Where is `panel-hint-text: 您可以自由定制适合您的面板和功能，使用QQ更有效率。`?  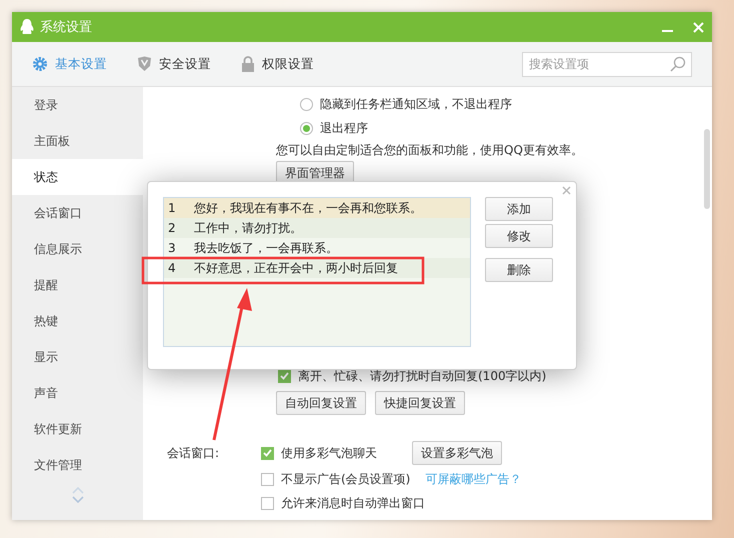 panel-hint-text: 您可以自由定制适合您的面板和功能，使用QQ更有效率。 is located at coordinates (429, 150).